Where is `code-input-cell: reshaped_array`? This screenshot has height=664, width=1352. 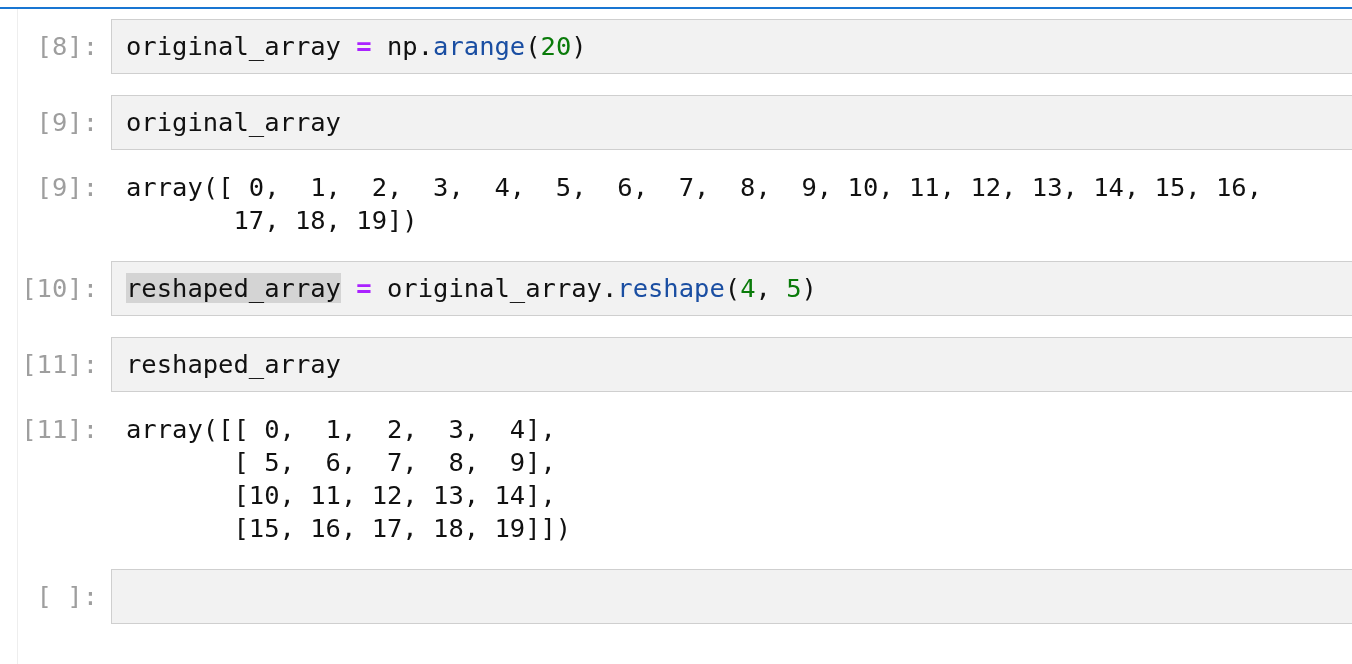 code-input-cell: reshaped_array is located at coordinates (731, 364).